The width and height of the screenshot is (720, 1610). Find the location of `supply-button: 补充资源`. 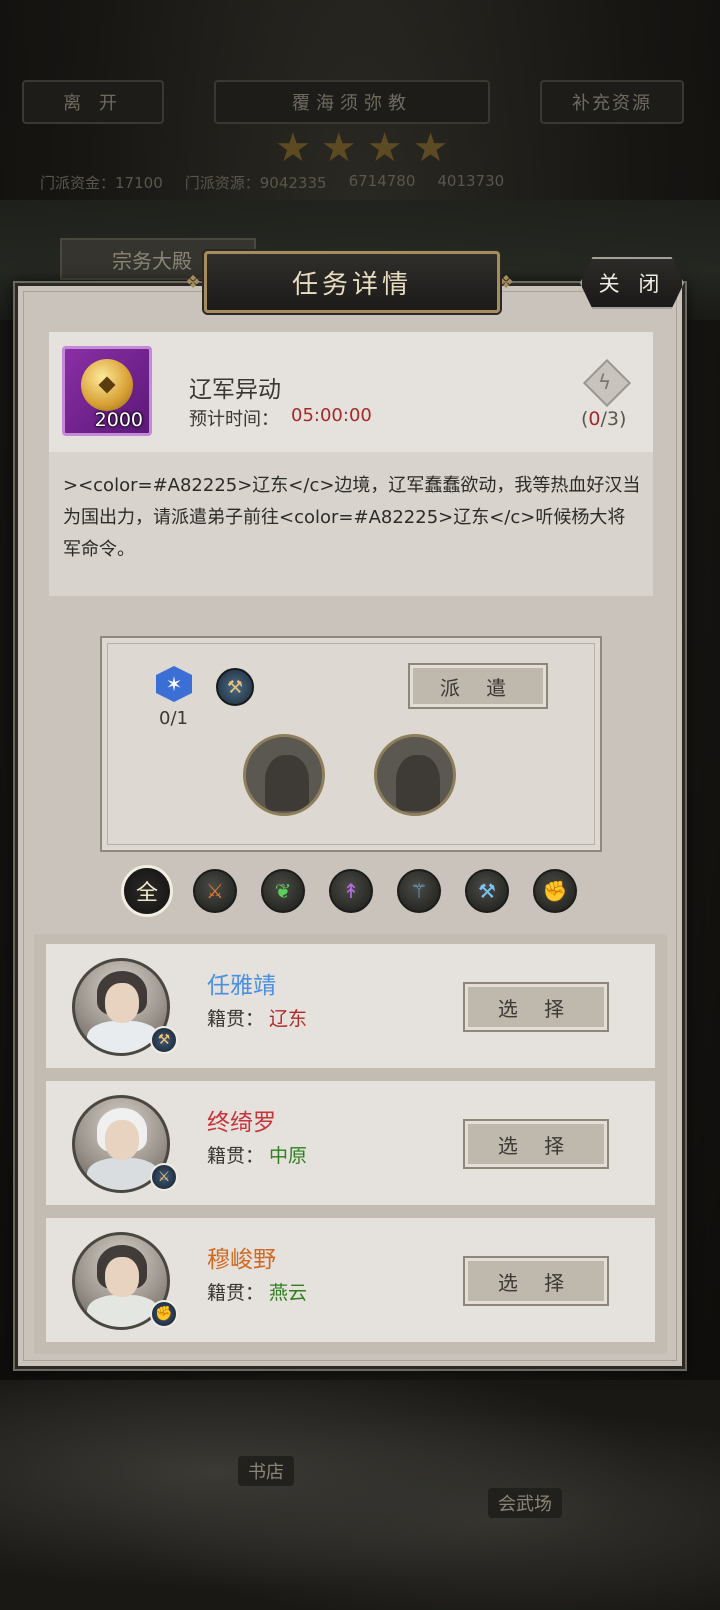

supply-button: 补充资源 is located at coordinates (612, 102).